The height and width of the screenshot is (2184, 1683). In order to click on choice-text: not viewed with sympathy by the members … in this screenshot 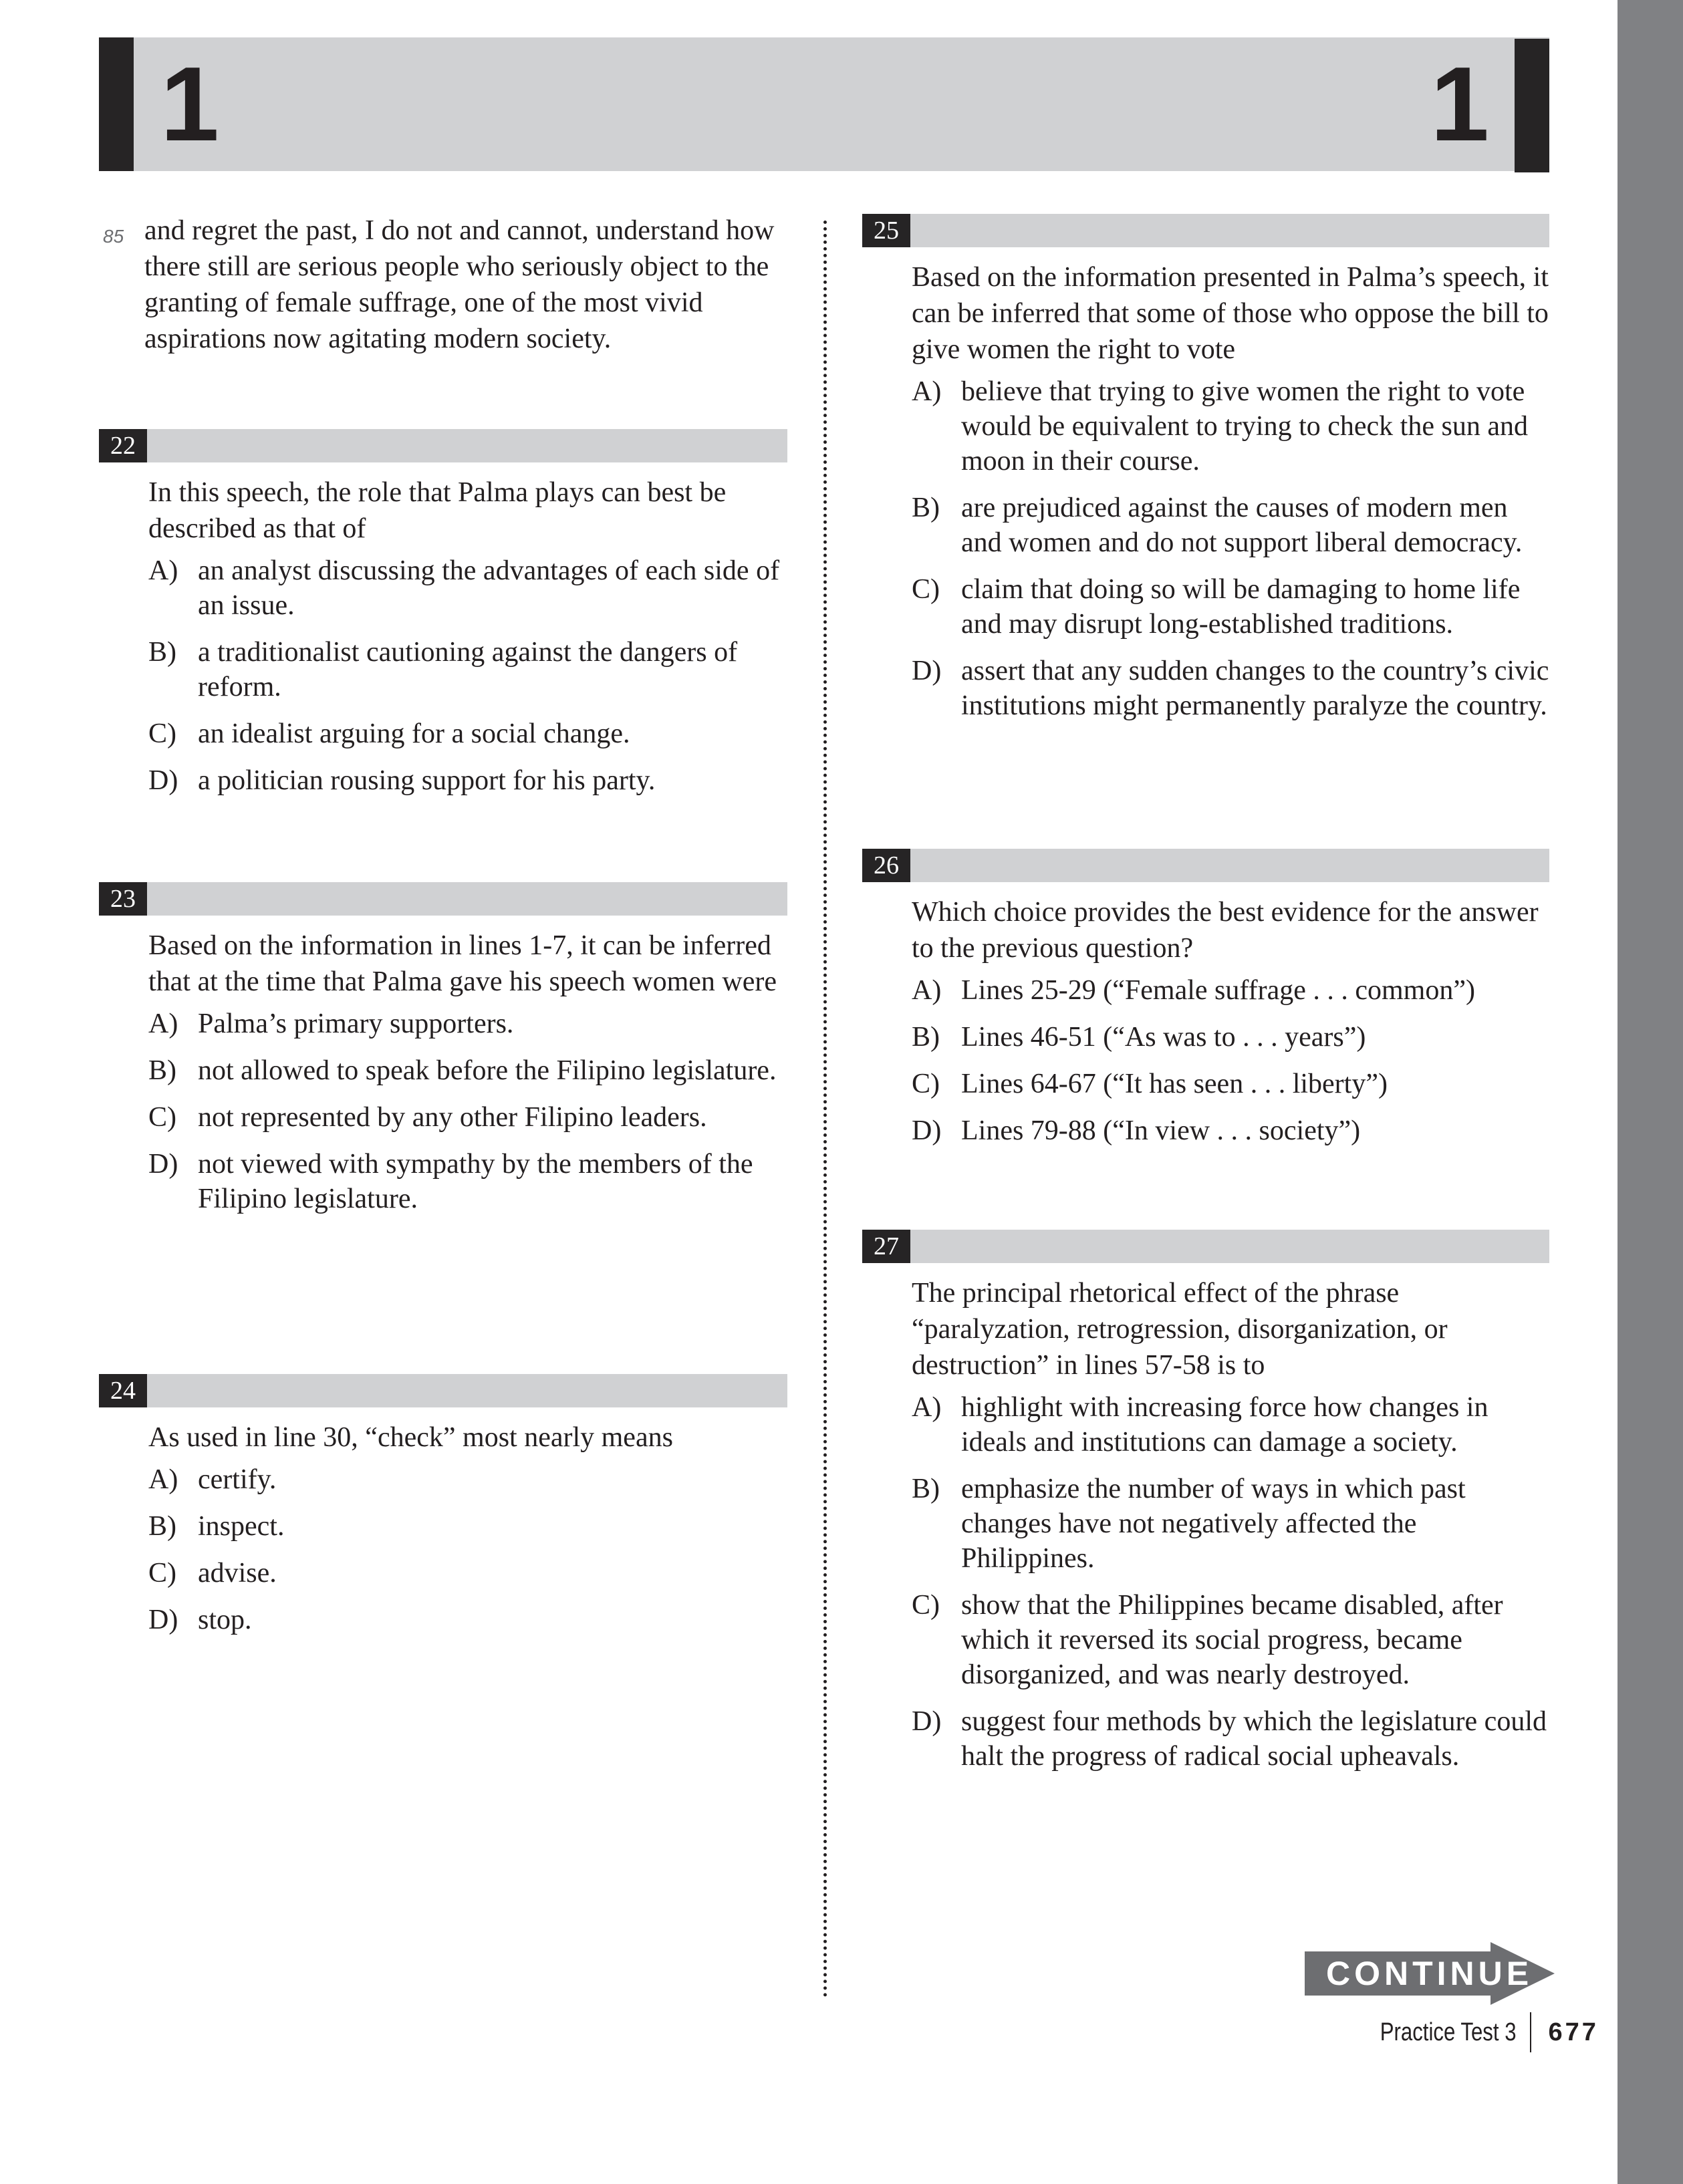, I will do `click(475, 1181)`.